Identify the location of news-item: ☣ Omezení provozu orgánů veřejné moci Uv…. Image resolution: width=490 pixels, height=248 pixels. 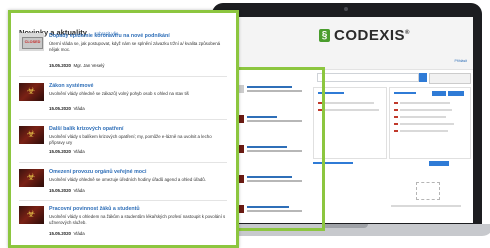
(124, 188).